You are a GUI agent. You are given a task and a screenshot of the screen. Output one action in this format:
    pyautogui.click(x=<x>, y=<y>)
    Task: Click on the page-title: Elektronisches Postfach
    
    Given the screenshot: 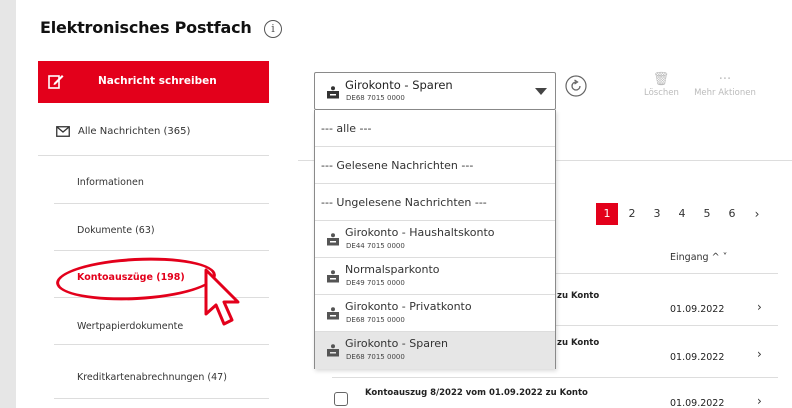 What is the action you would take?
    pyautogui.click(x=146, y=27)
    